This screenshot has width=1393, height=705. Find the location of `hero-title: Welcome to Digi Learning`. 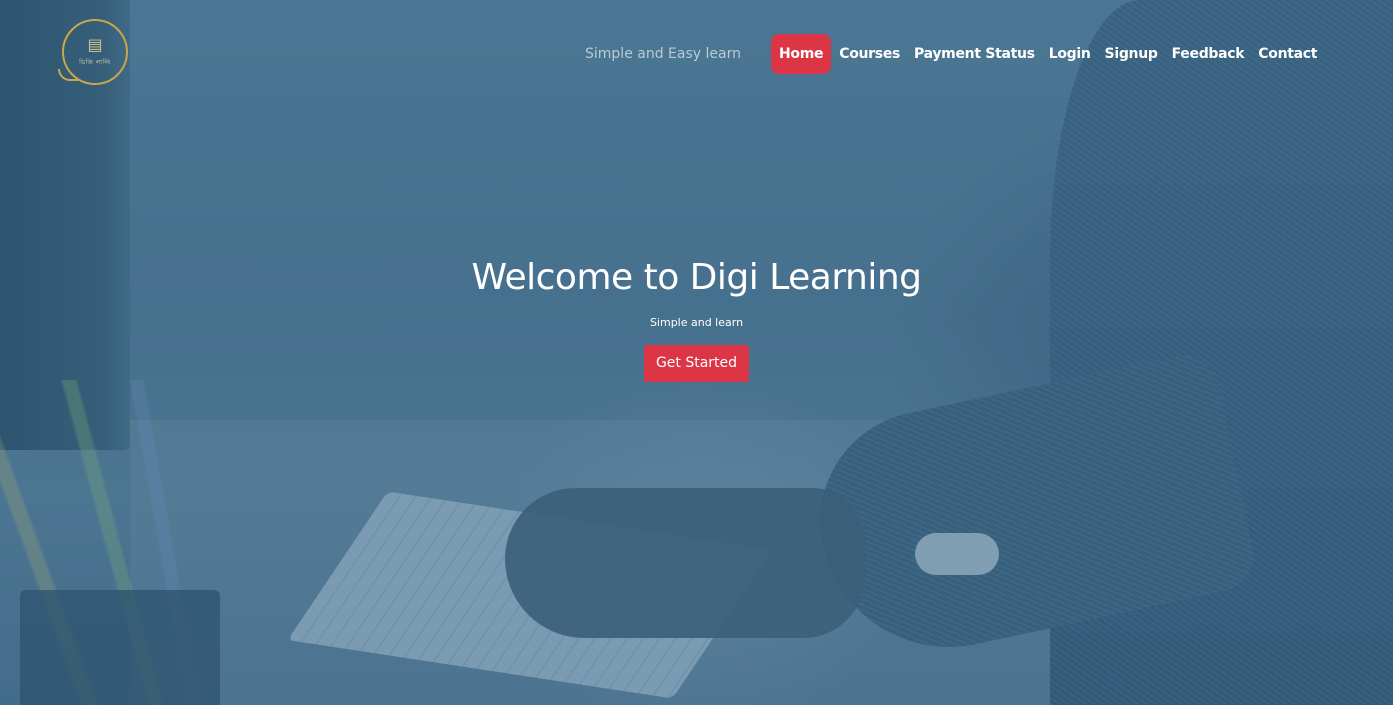

hero-title: Welcome to Digi Learning is located at coordinates (696, 277).